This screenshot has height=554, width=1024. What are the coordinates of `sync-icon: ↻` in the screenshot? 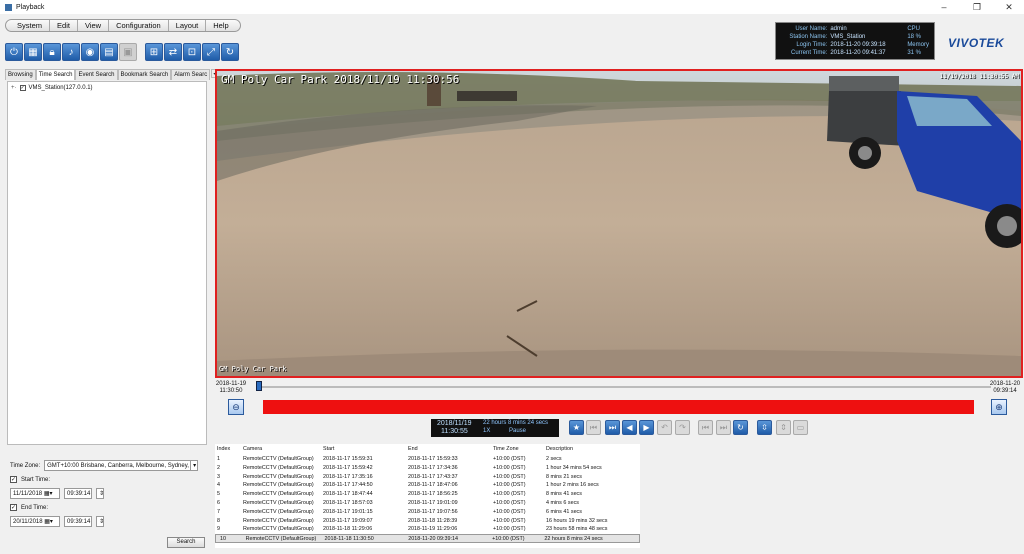 It's located at (740, 427).